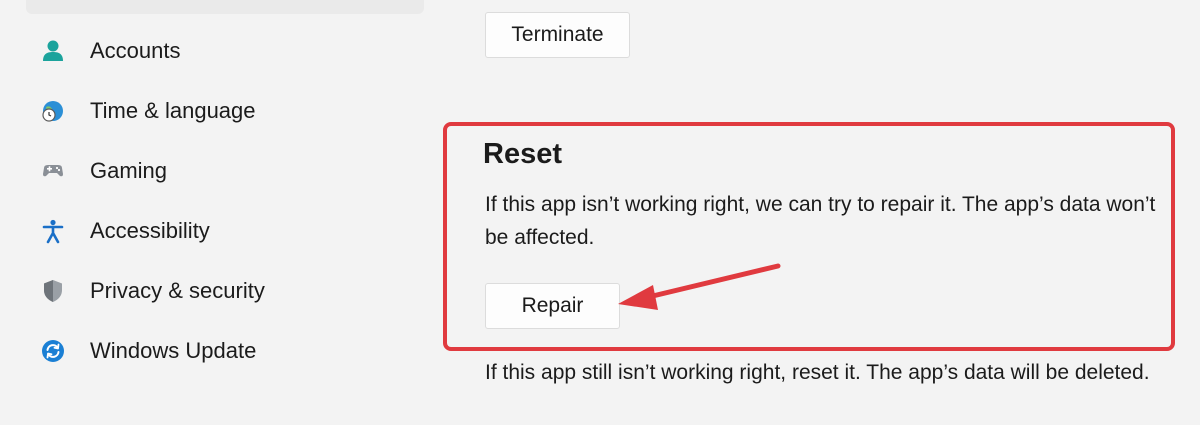 The width and height of the screenshot is (1200, 425). Describe the element at coordinates (135, 50) in the screenshot. I see `sidebar-item-label: Accounts` at that location.